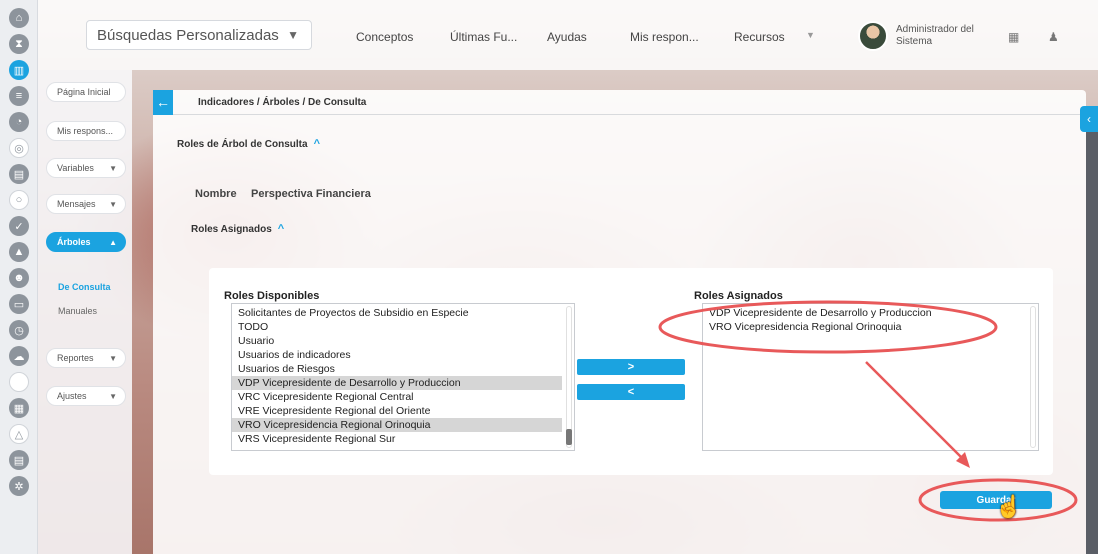  What do you see at coordinates (19, 460) in the screenshot?
I see `document-icon: ▤` at bounding box center [19, 460].